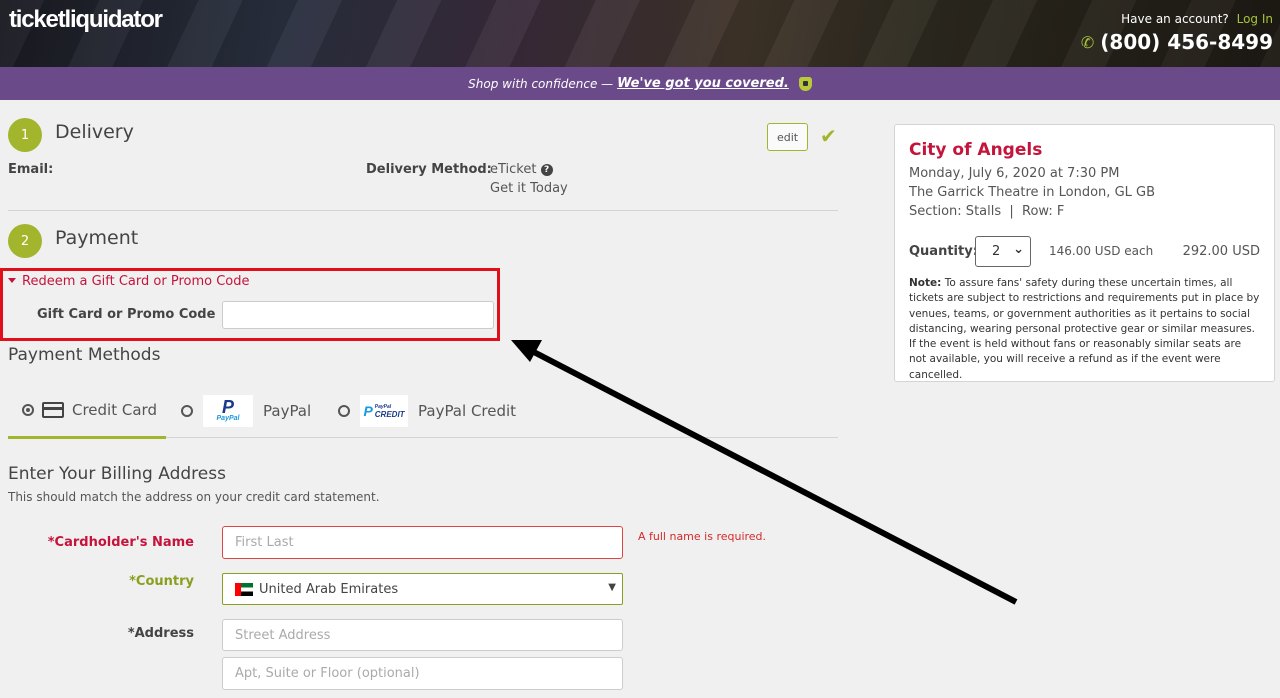 Image resolution: width=1280 pixels, height=698 pixels. Describe the element at coordinates (114, 410) in the screenshot. I see `tab-credit-card-label: Credit Card` at that location.